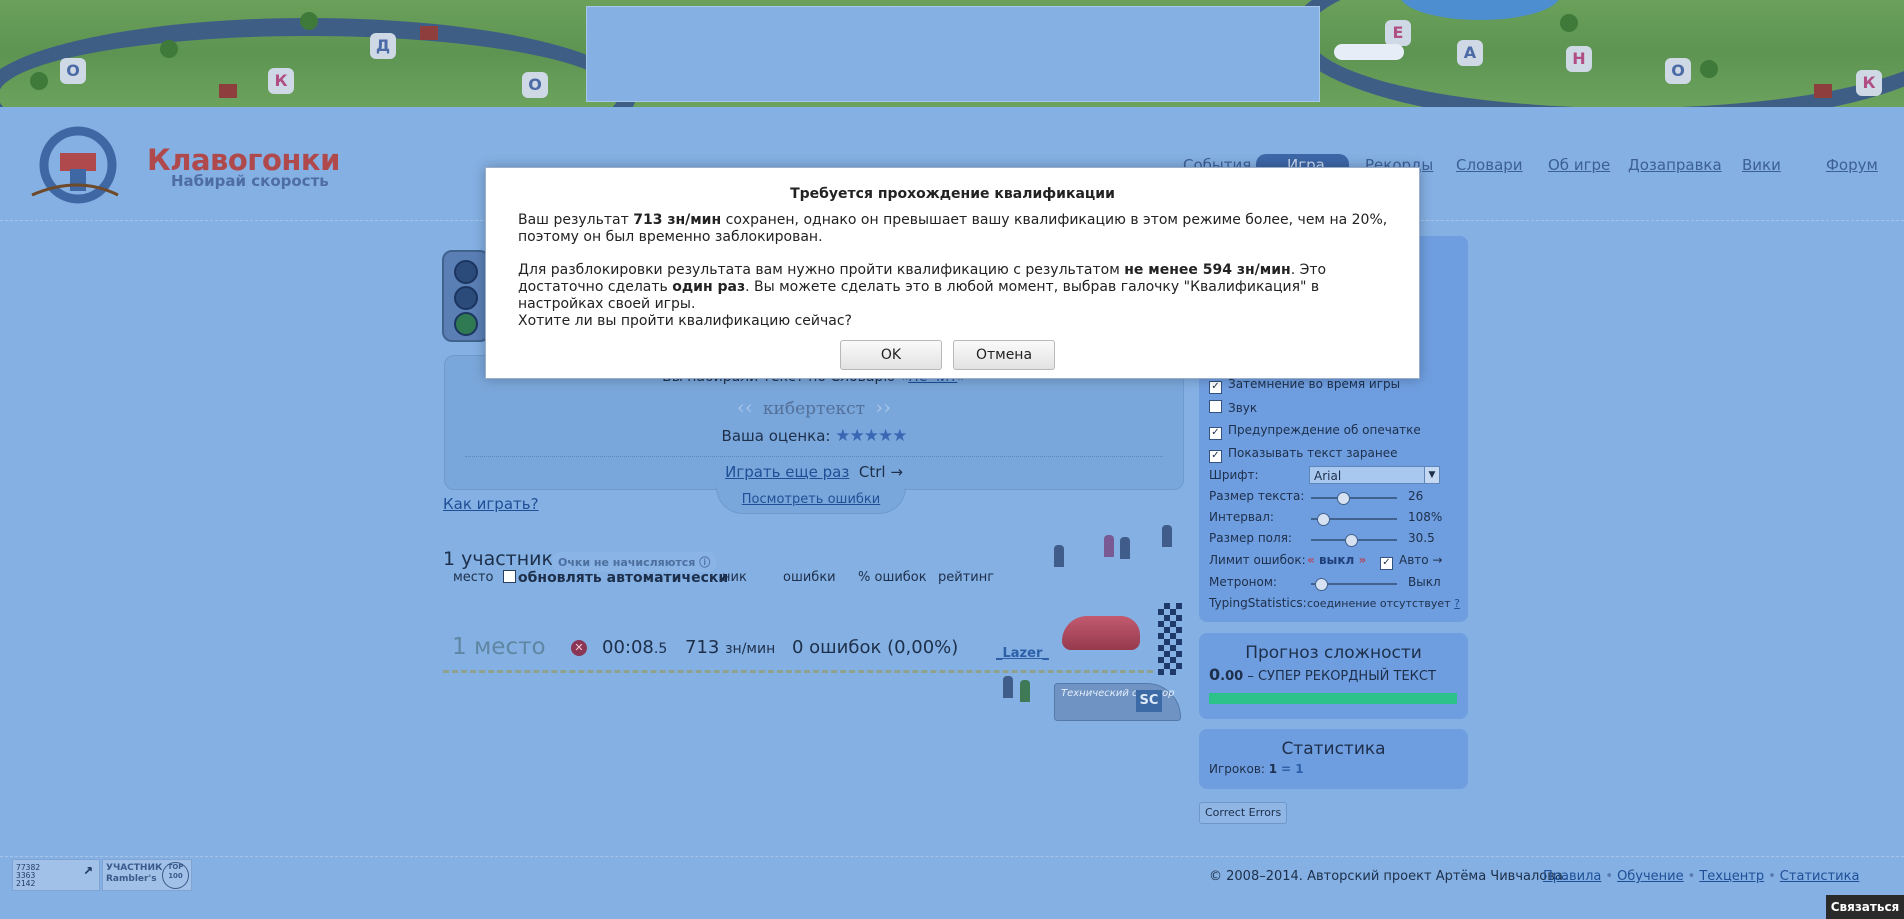 This screenshot has height=919, width=1904. I want to click on field-size-slider, so click(1354, 540).